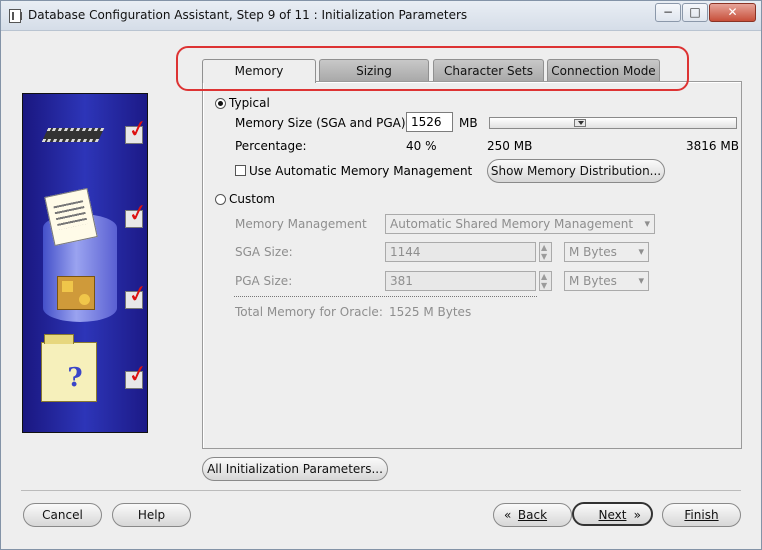 Image resolution: width=762 pixels, height=550 pixels. What do you see at coordinates (71, 217) in the screenshot?
I see `documents-icon` at bounding box center [71, 217].